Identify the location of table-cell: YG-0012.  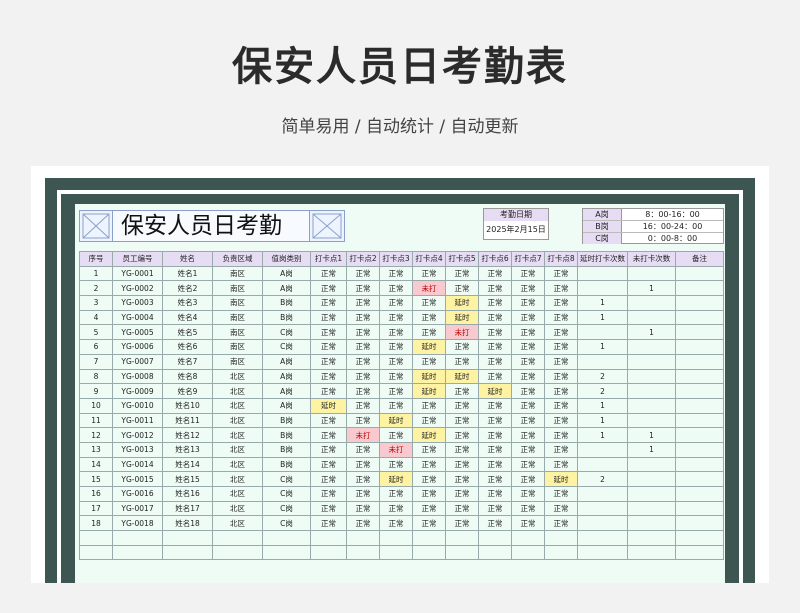
(137, 435).